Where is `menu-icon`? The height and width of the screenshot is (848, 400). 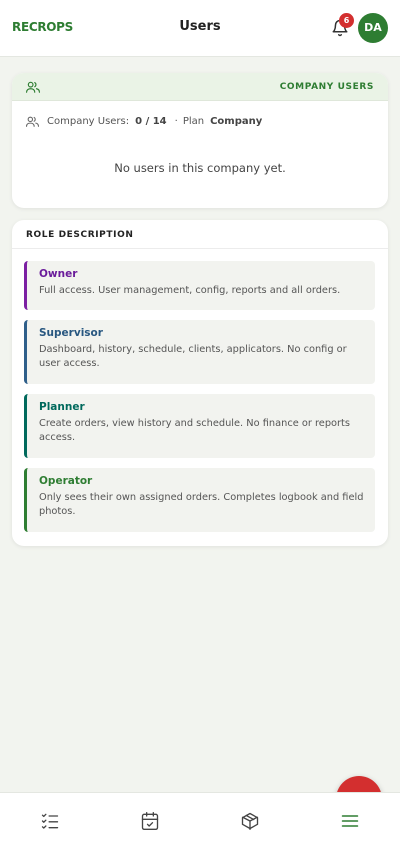
menu-icon is located at coordinates (350, 821).